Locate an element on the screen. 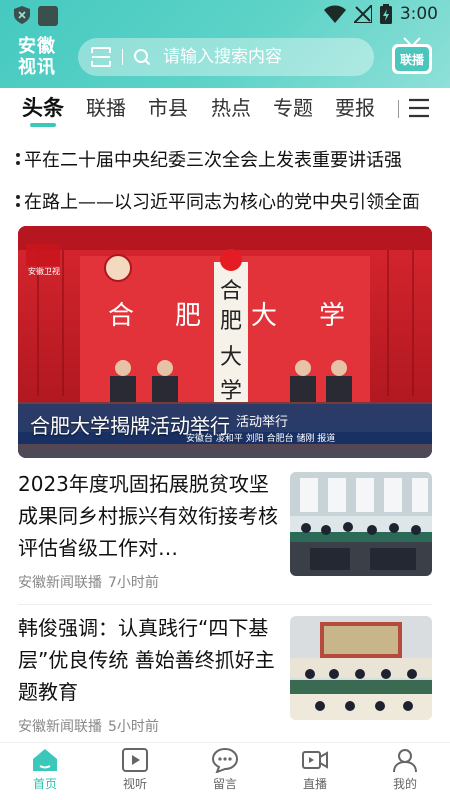 This screenshot has height=800, width=450. user-icon is located at coordinates (405, 761).